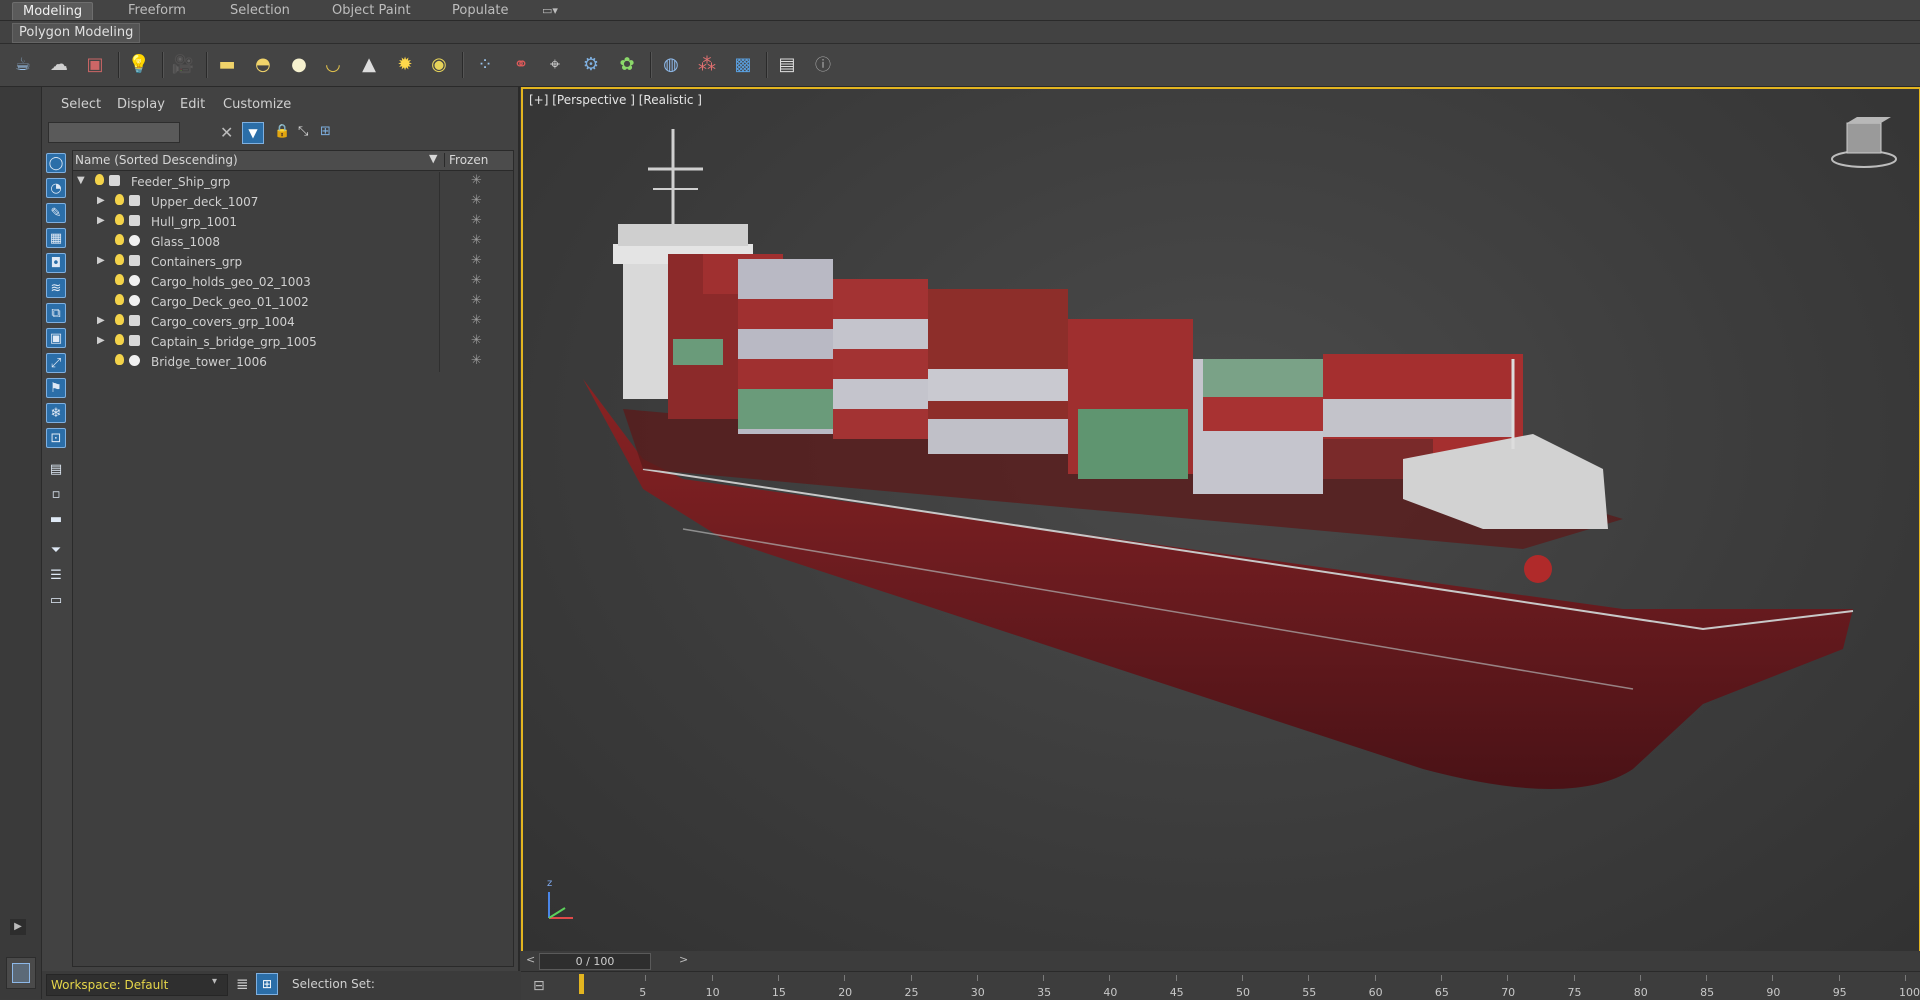  What do you see at coordinates (591, 65) in the screenshot?
I see `gear-icon: ⚙` at bounding box center [591, 65].